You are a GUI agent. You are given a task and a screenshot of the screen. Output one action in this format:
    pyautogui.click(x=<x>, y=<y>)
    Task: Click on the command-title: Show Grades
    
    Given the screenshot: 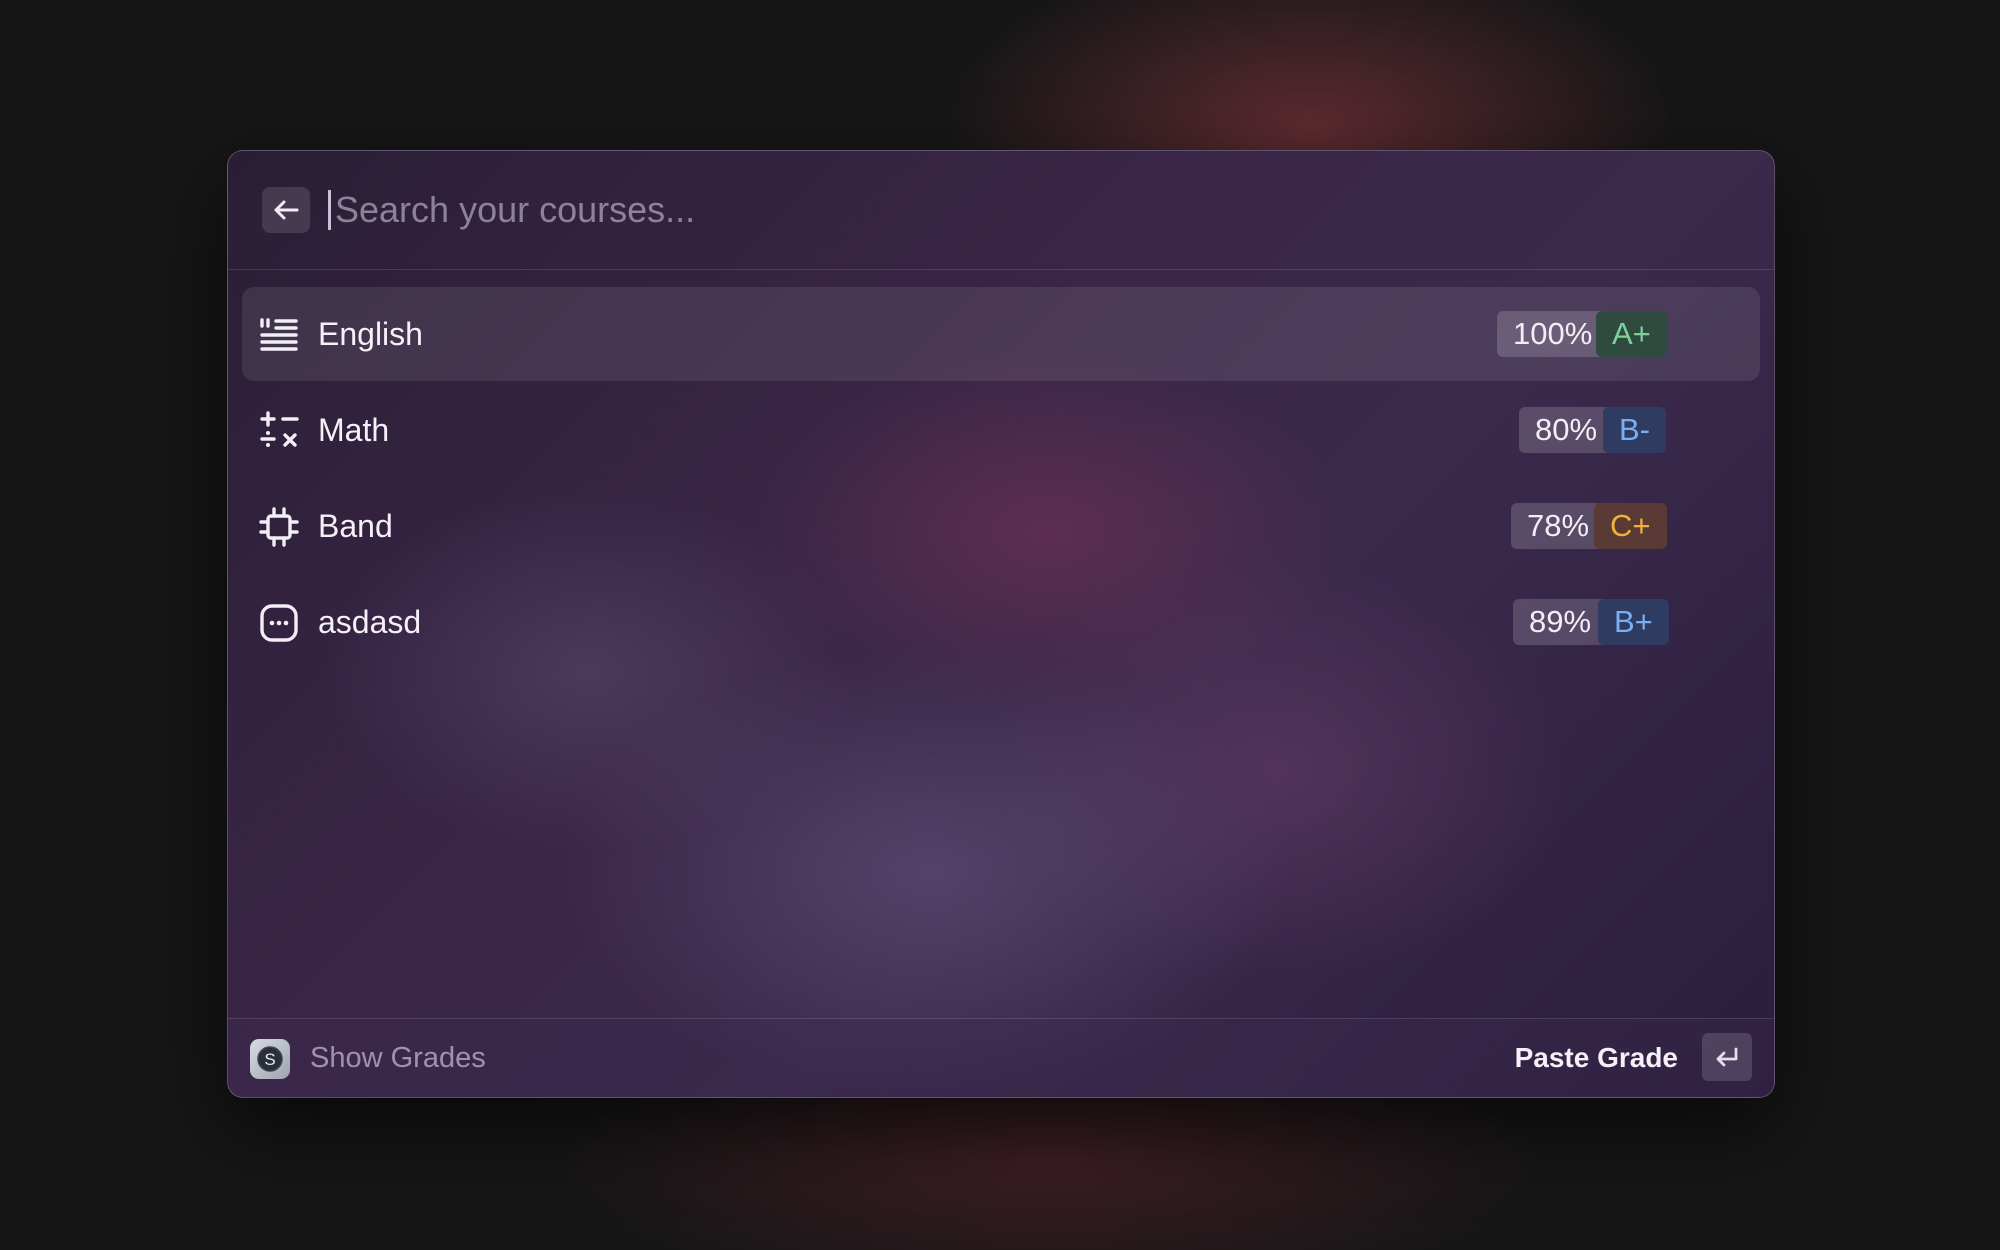 What is the action you would take?
    pyautogui.click(x=398, y=1058)
    